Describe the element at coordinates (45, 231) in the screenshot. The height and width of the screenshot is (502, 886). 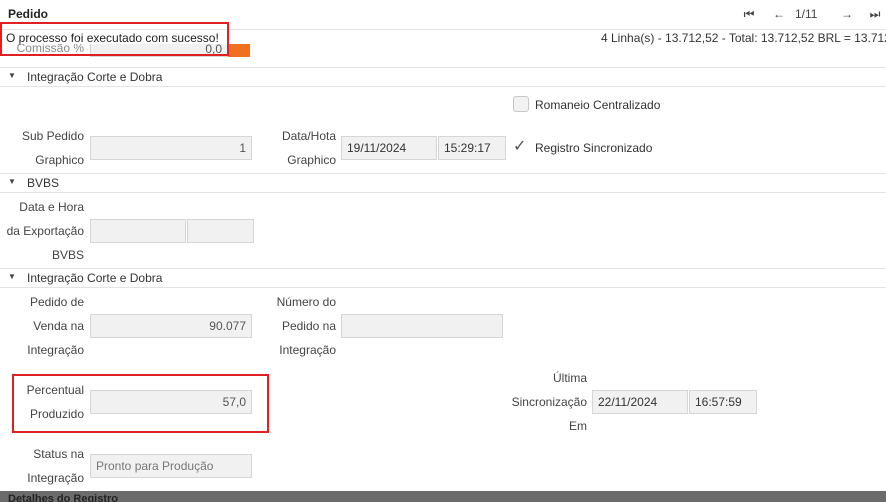
I see `bvbs-label-2: da Exportação` at that location.